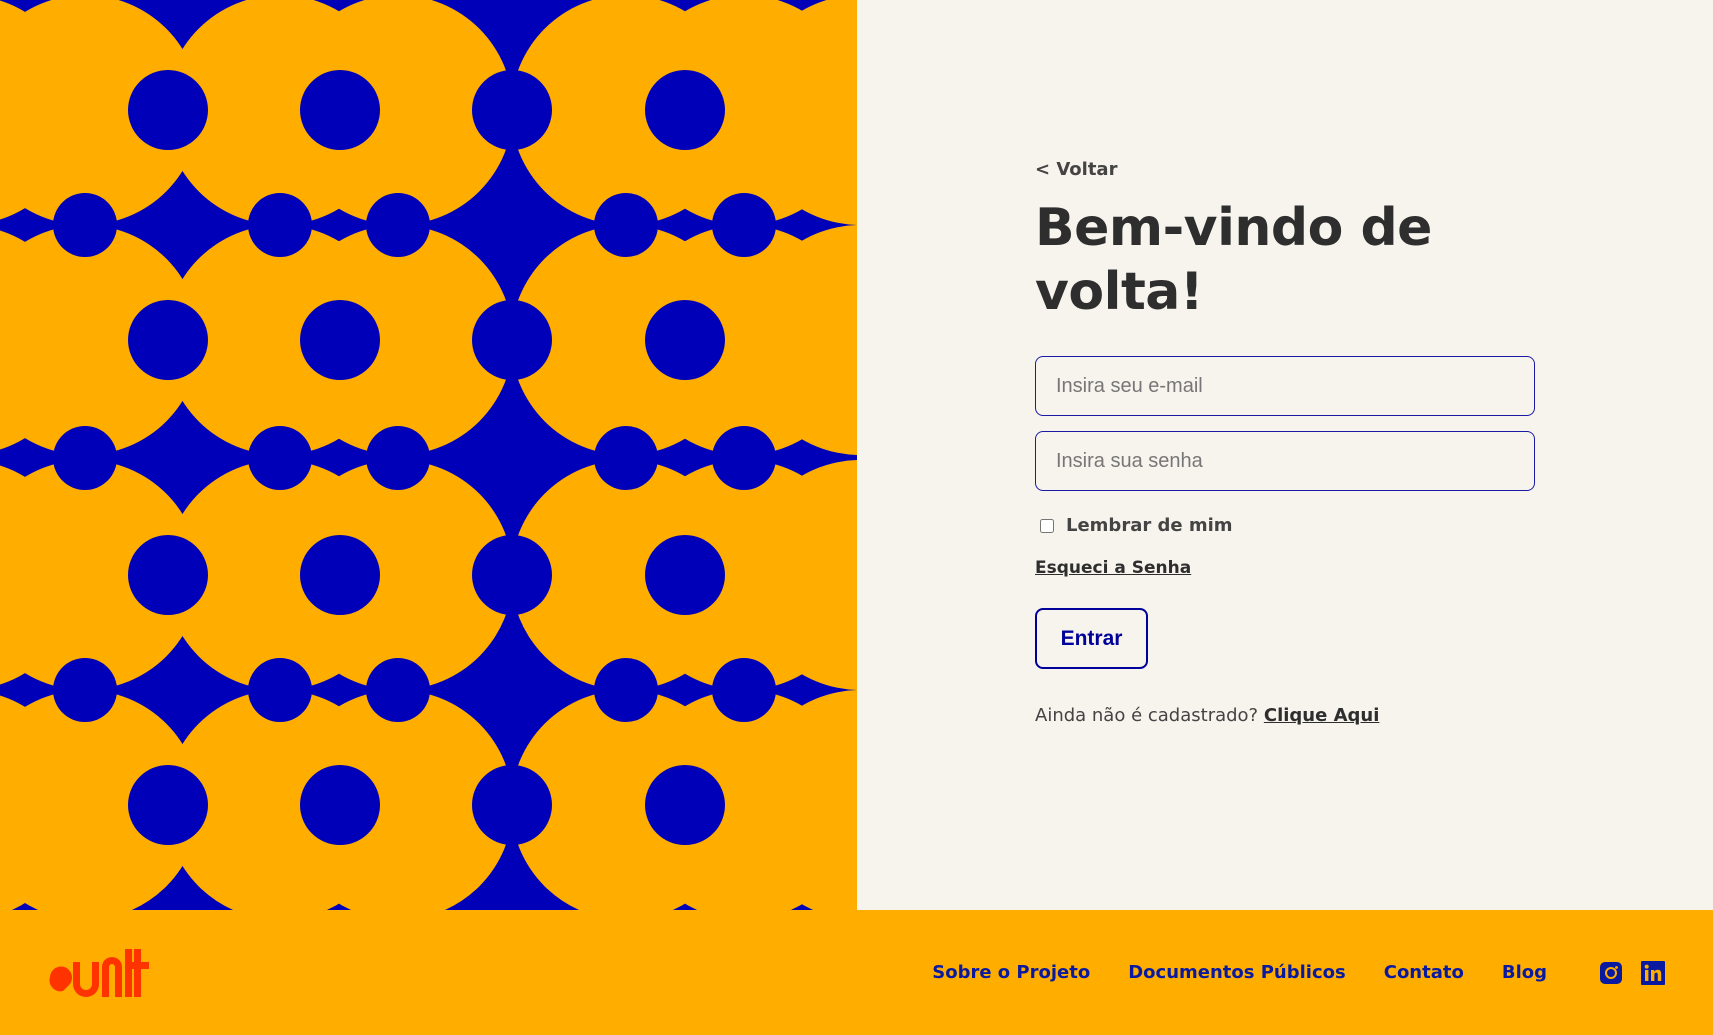 Image resolution: width=1713 pixels, height=1035 pixels. What do you see at coordinates (1611, 975) in the screenshot?
I see `instagram-icon` at bounding box center [1611, 975].